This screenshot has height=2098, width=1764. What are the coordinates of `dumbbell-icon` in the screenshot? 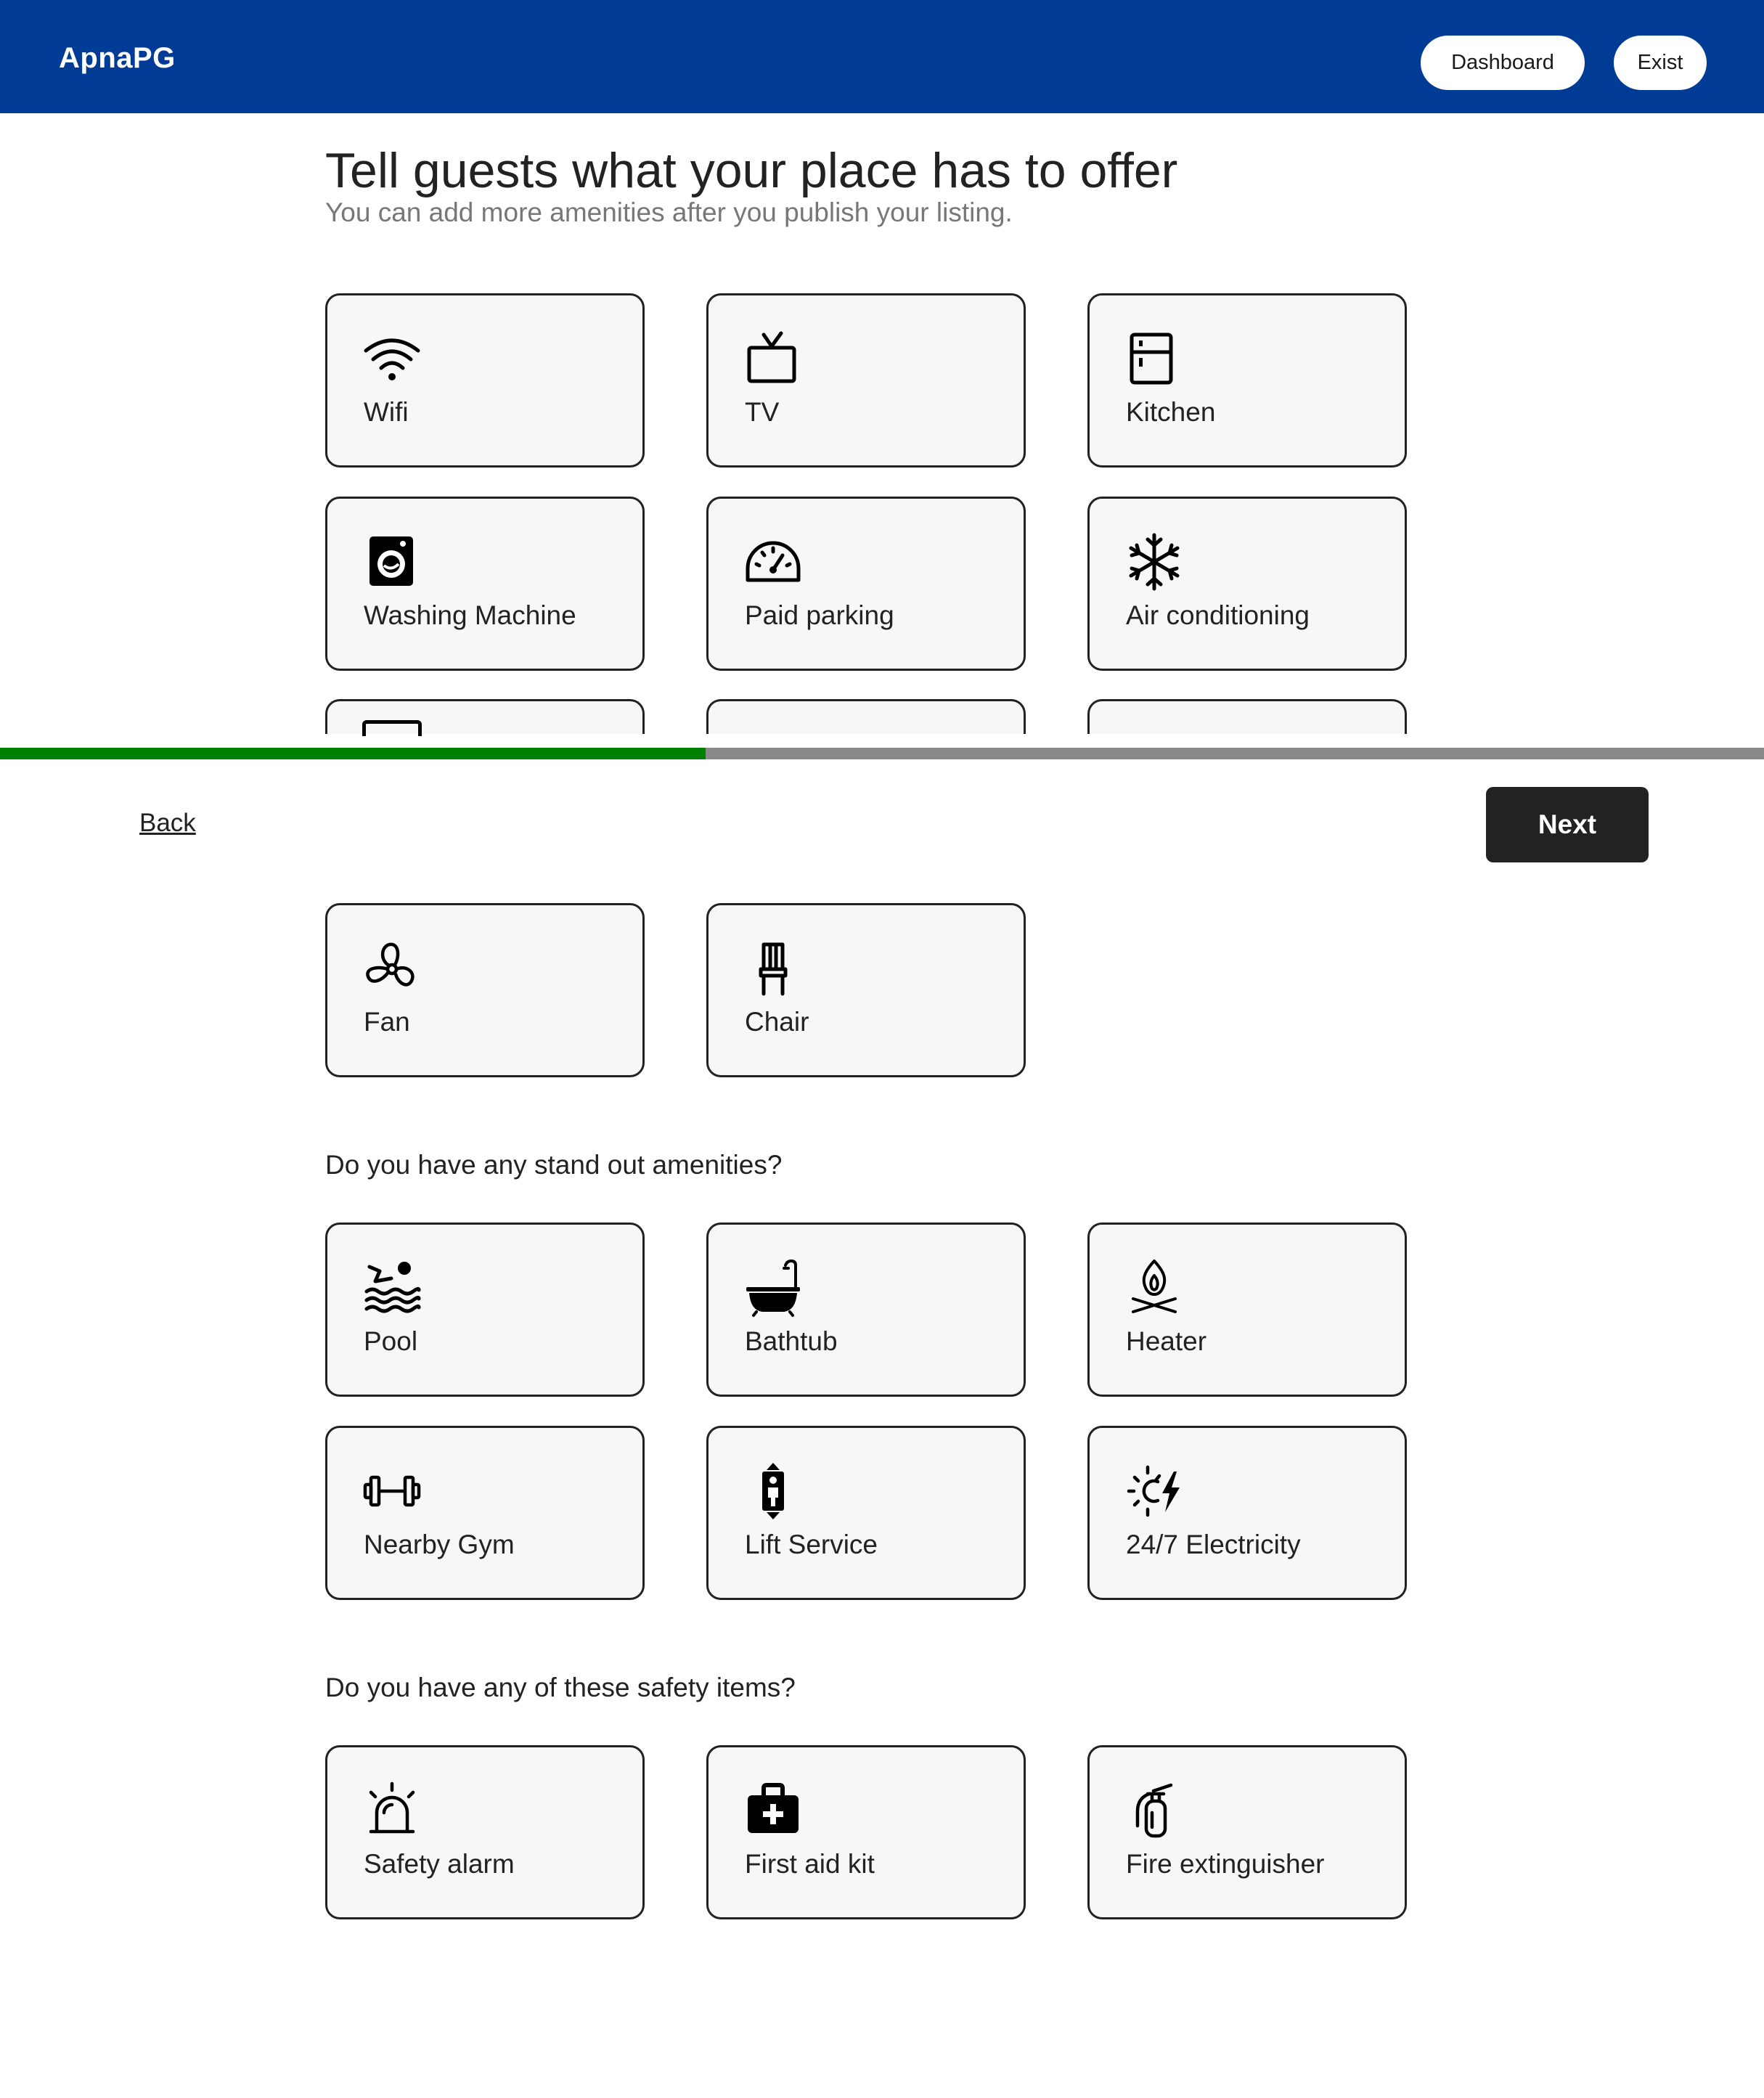 It's located at (392, 1491).